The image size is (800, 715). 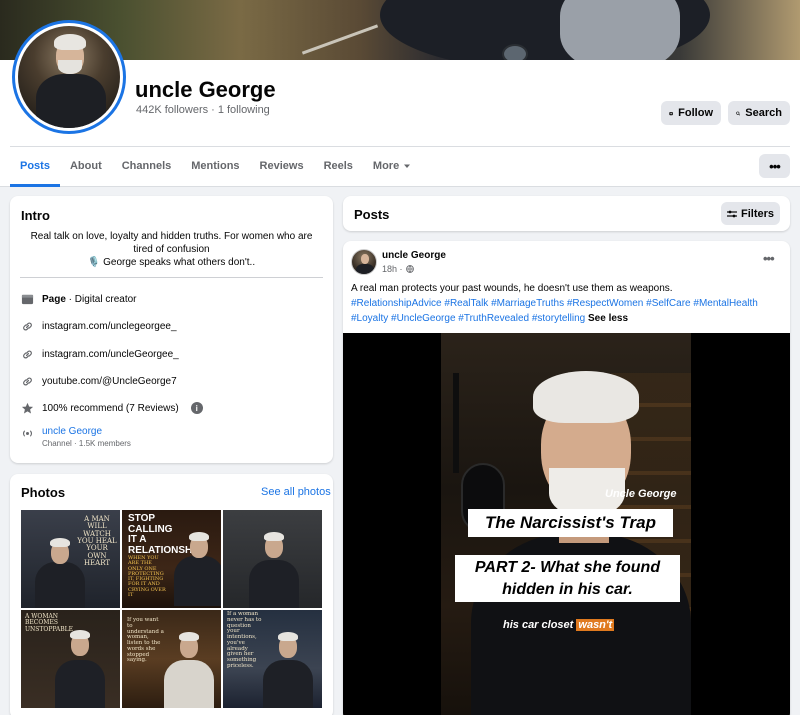 What do you see at coordinates (338, 166) in the screenshot?
I see `tab-reels: Reels` at bounding box center [338, 166].